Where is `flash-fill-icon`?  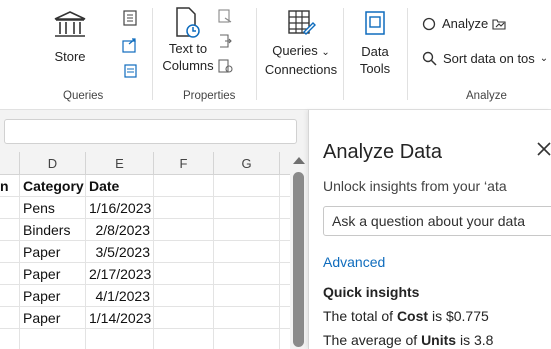
flash-fill-icon is located at coordinates (225, 16).